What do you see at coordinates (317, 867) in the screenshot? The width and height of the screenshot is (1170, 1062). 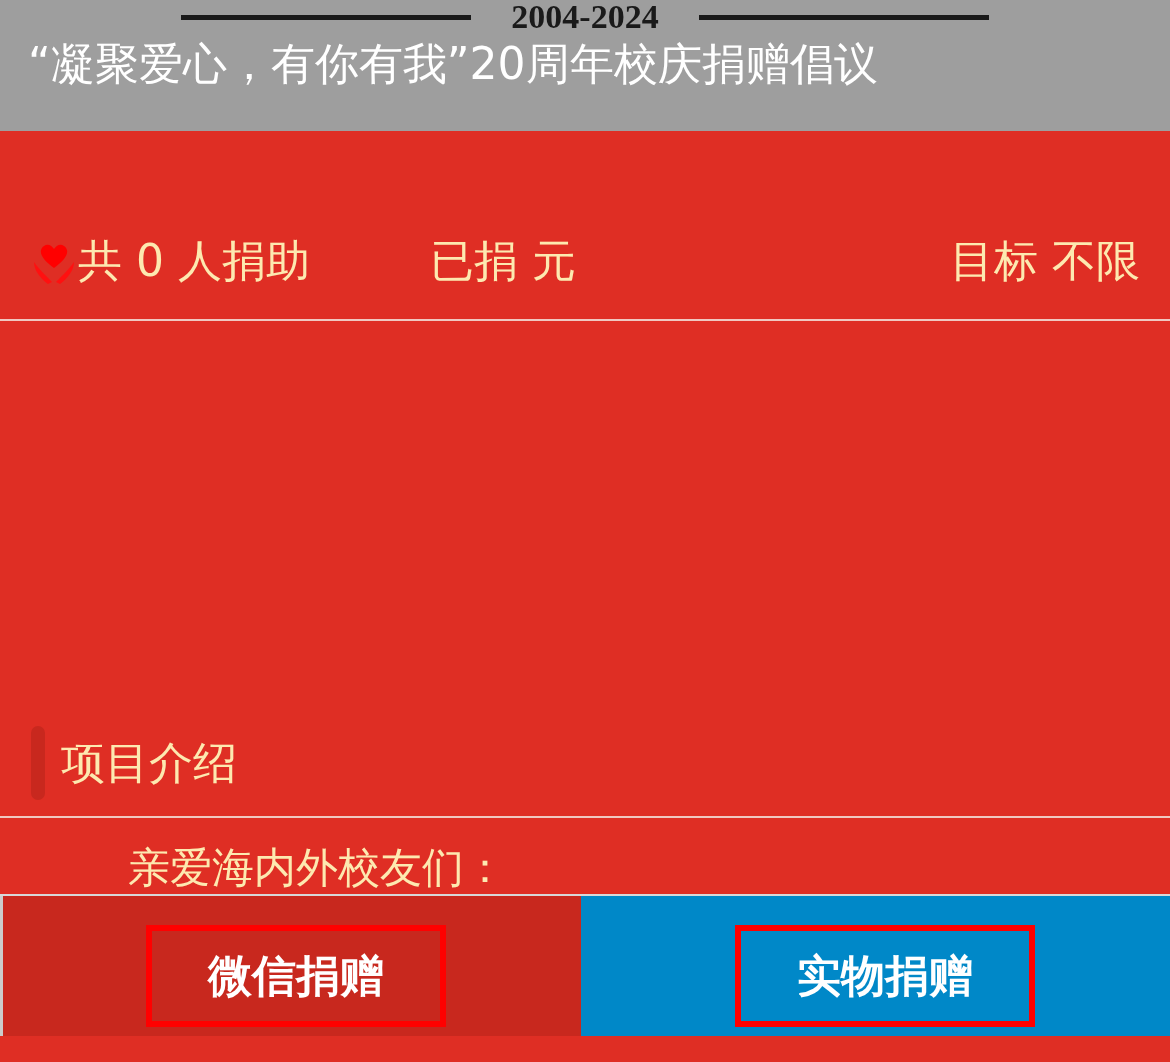 I see `greeting-text: 亲爱海内外校友们：` at bounding box center [317, 867].